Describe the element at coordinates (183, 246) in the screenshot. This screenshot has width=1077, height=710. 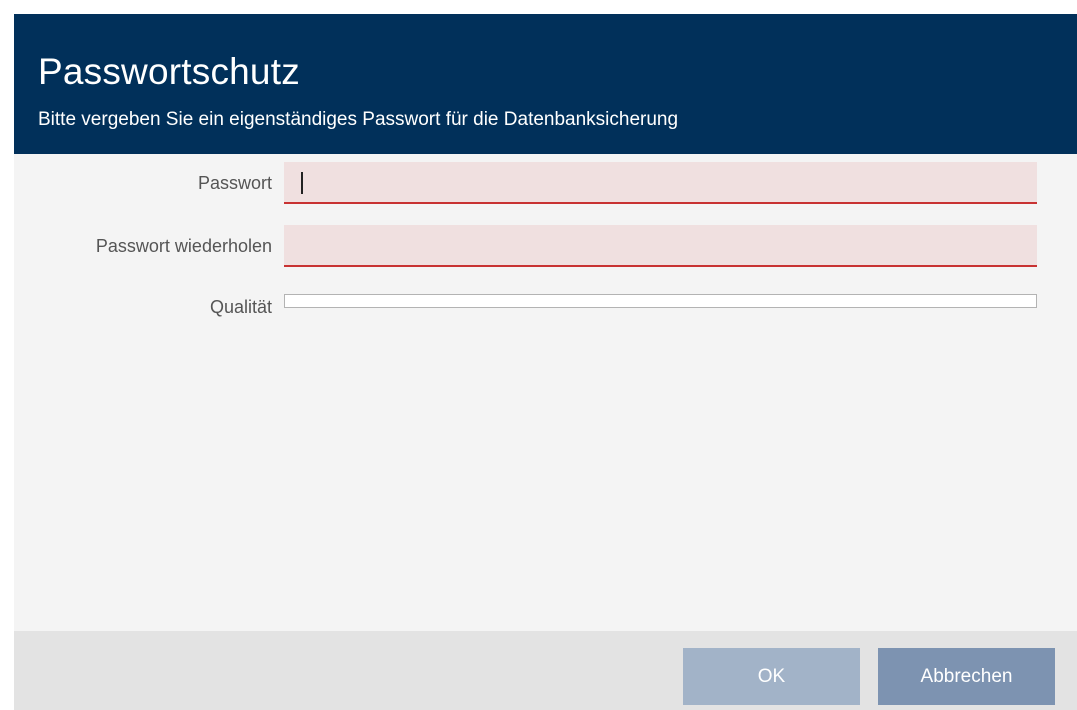
I see `password-repeat-label: Passwort wiederholen` at that location.